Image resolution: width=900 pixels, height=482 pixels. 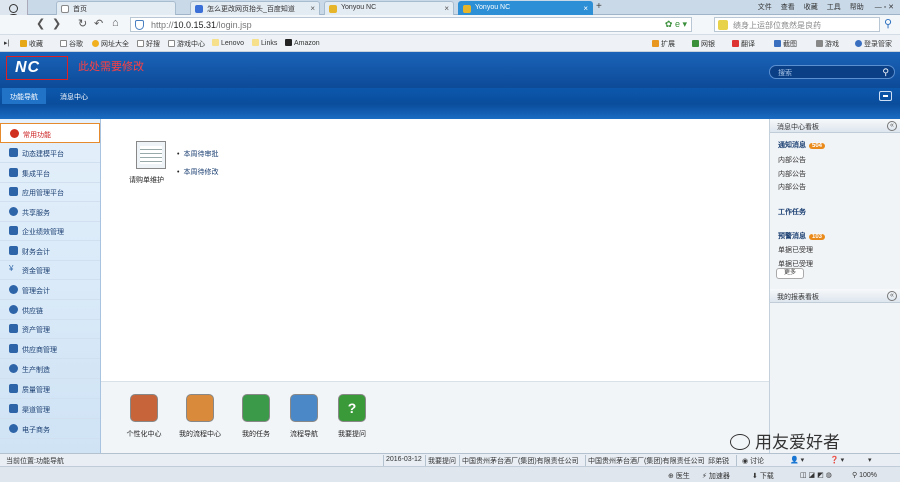 I want to click on sidebar-item-supply-chain: 供应链, so click(x=50, y=310).